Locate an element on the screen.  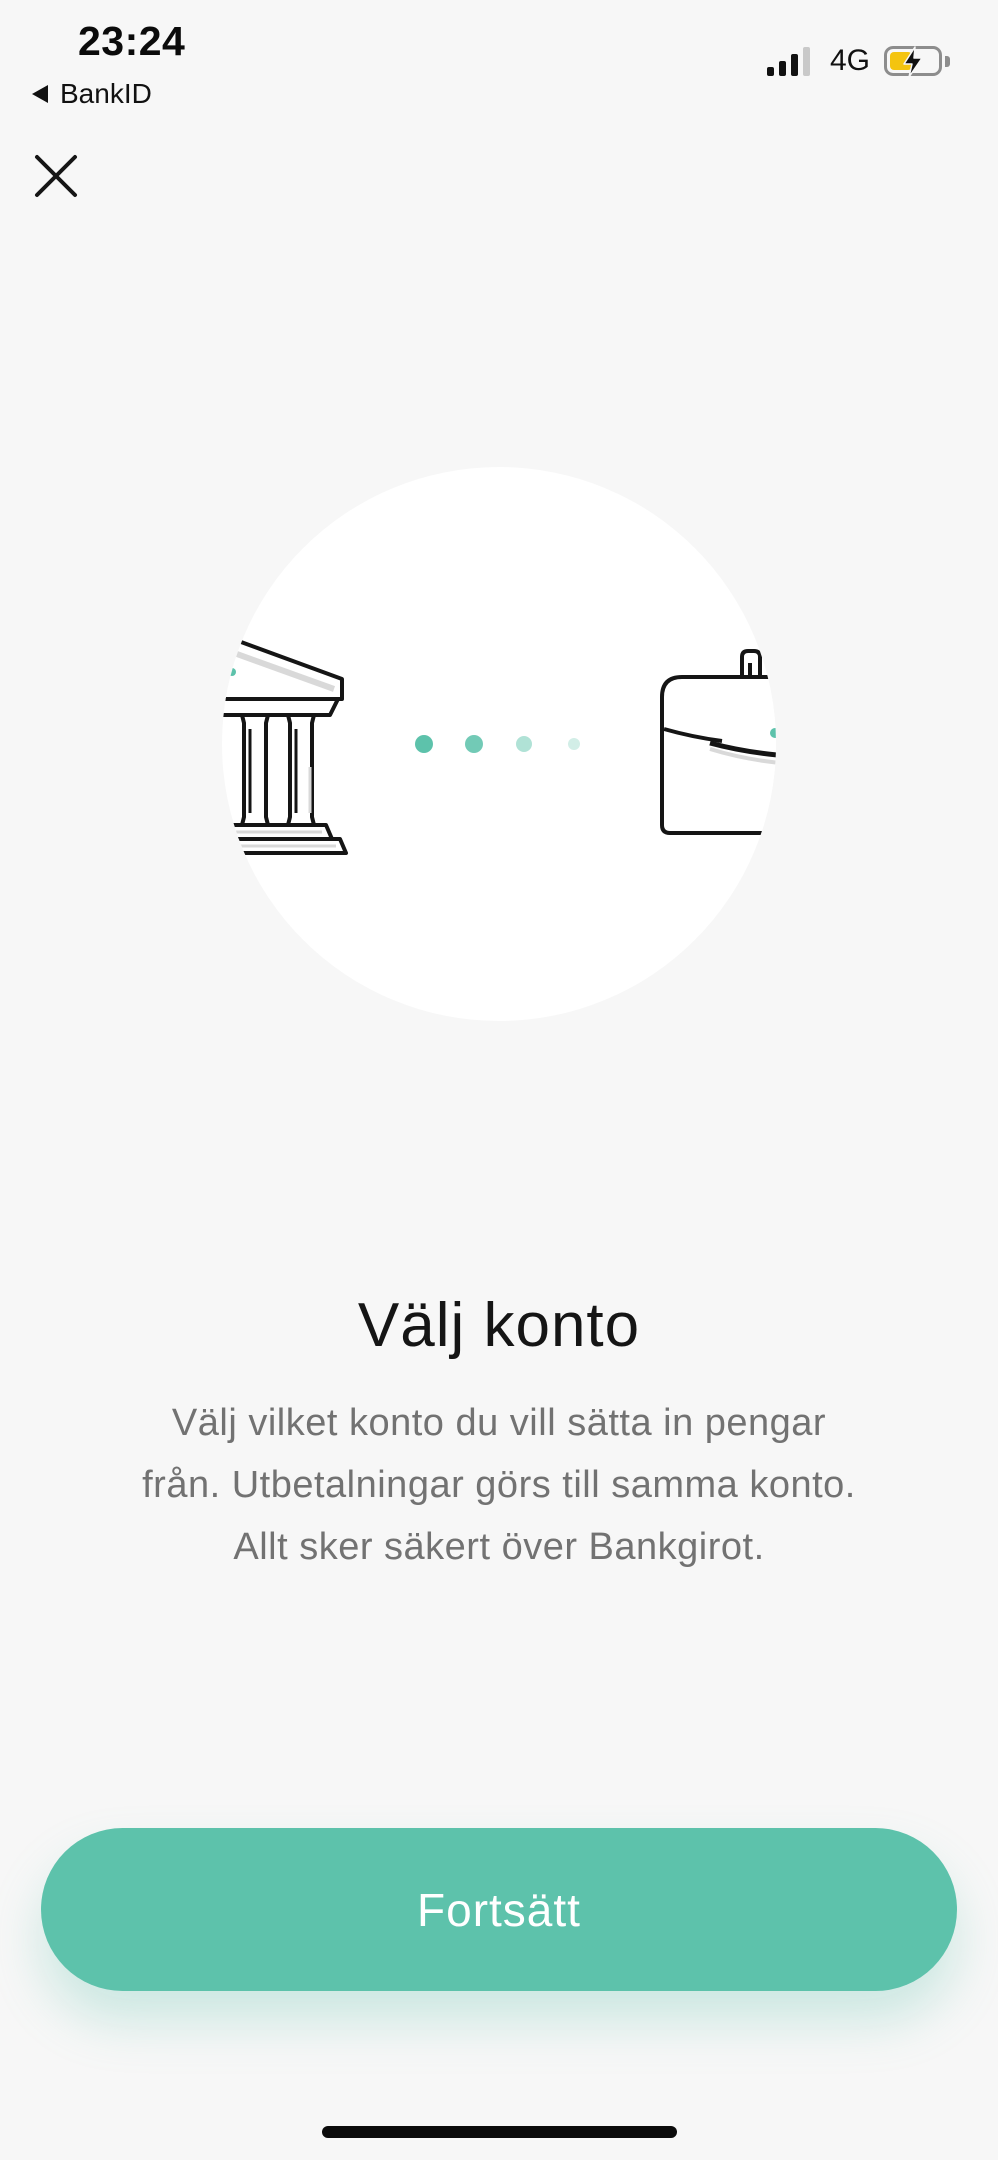
back-app-label: BankID is located at coordinates (106, 93).